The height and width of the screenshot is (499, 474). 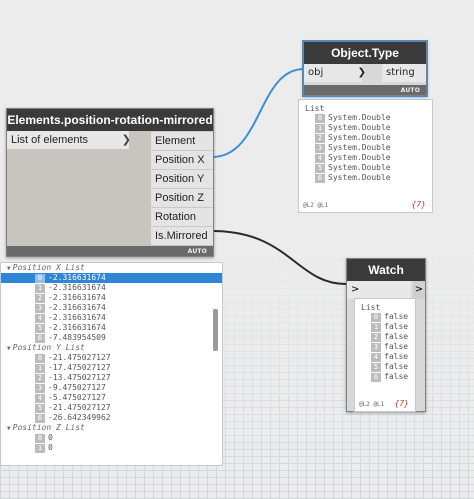 I want to click on list-item: 4 false, so click(x=385, y=357).